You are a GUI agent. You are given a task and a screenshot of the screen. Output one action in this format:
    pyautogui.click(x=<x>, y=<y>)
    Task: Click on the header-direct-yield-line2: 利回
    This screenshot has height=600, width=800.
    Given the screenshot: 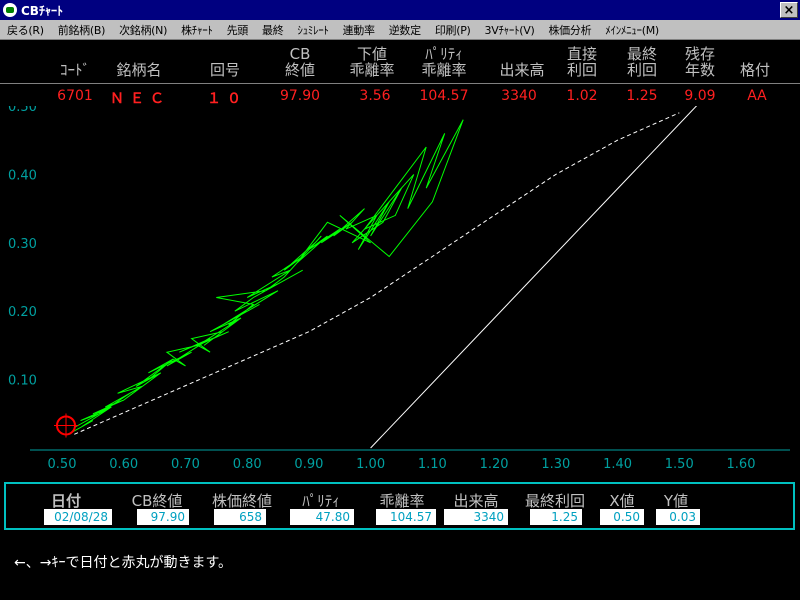 What is the action you would take?
    pyautogui.click(x=581, y=70)
    